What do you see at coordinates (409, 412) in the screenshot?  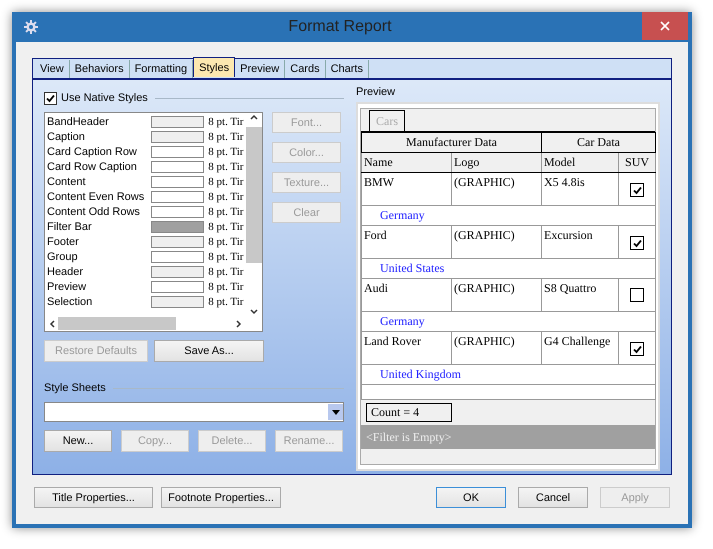 I see `count-label: Count = 4` at bounding box center [409, 412].